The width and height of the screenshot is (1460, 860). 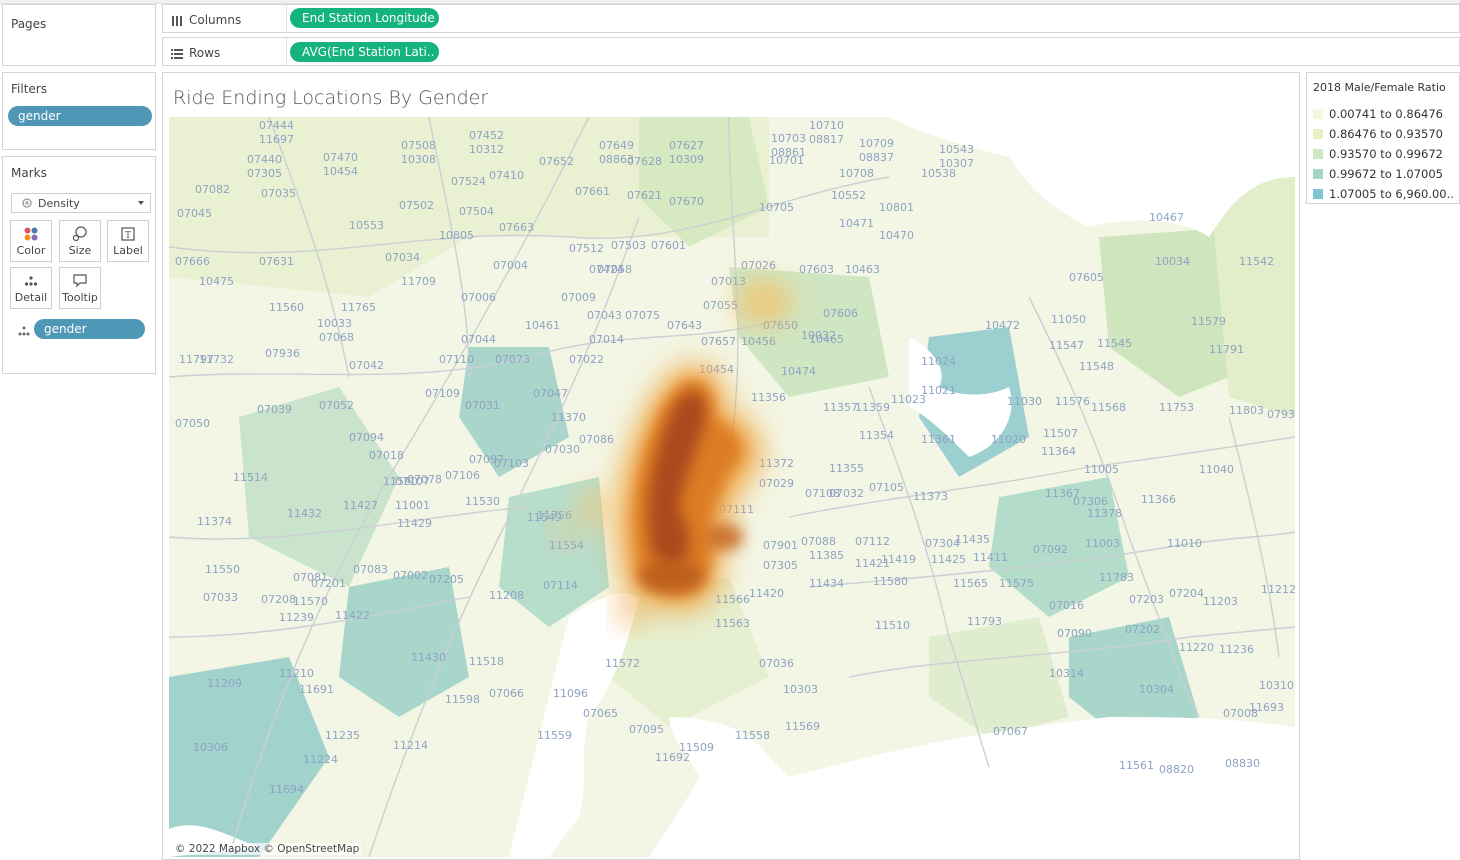 What do you see at coordinates (214, 521) in the screenshot?
I see `zip-label: 11374` at bounding box center [214, 521].